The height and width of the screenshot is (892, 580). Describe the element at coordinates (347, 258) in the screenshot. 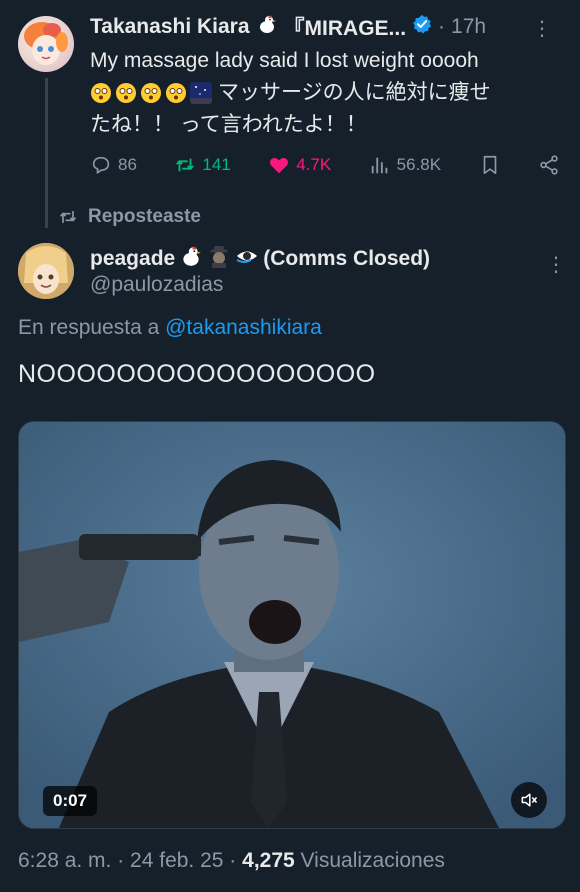

I see `reply-author-suffix: (Comms Closed)` at that location.